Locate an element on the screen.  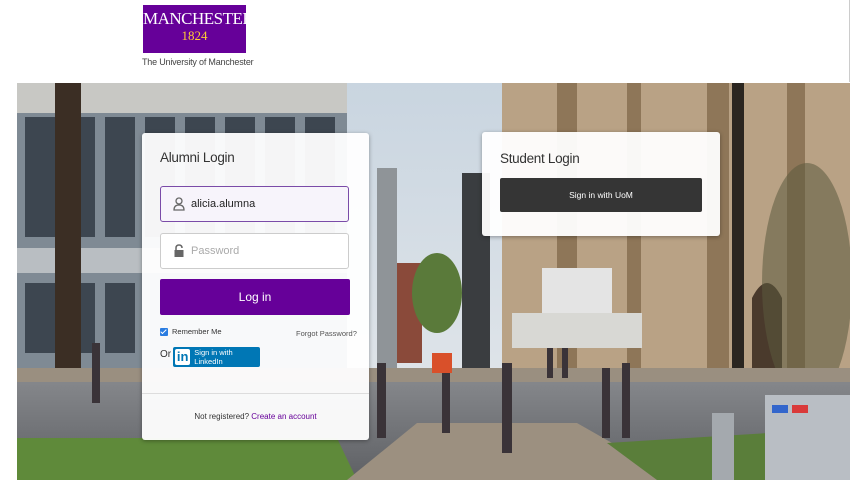
university-logo: MANCHESTER 1824 is located at coordinates (198, 29).